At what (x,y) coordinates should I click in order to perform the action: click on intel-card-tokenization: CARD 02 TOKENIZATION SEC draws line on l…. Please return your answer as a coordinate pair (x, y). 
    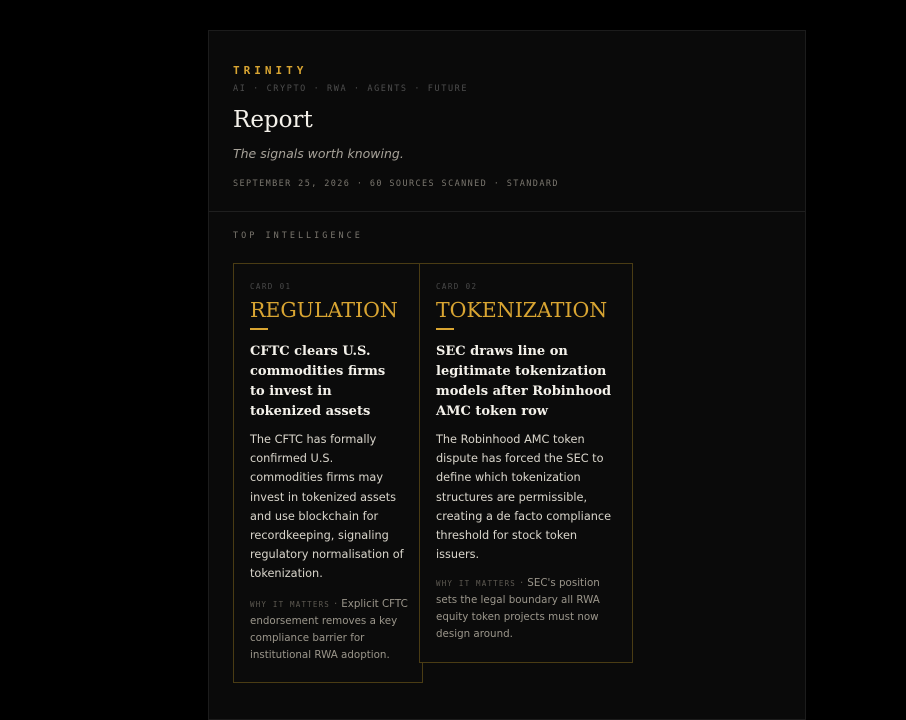
    Looking at the image, I should click on (526, 463).